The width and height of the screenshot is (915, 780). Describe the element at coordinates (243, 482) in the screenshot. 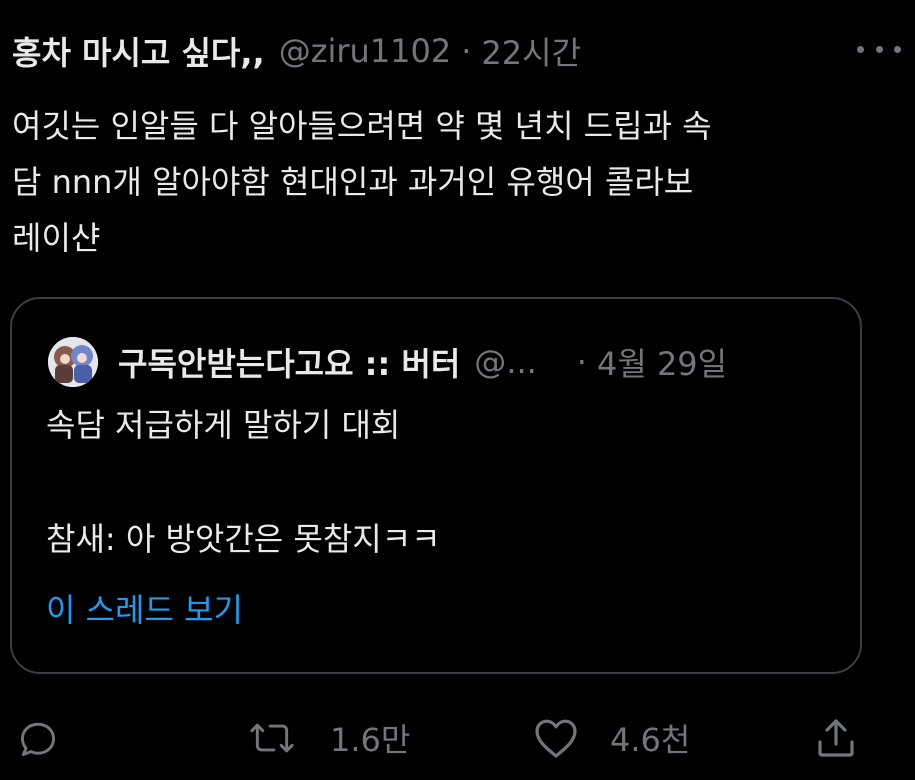

I see `quoted-tweet-text: 속담 저급하게 말하기 대회 참새: 아 방앗간은 못참지ㅋㅋ` at that location.